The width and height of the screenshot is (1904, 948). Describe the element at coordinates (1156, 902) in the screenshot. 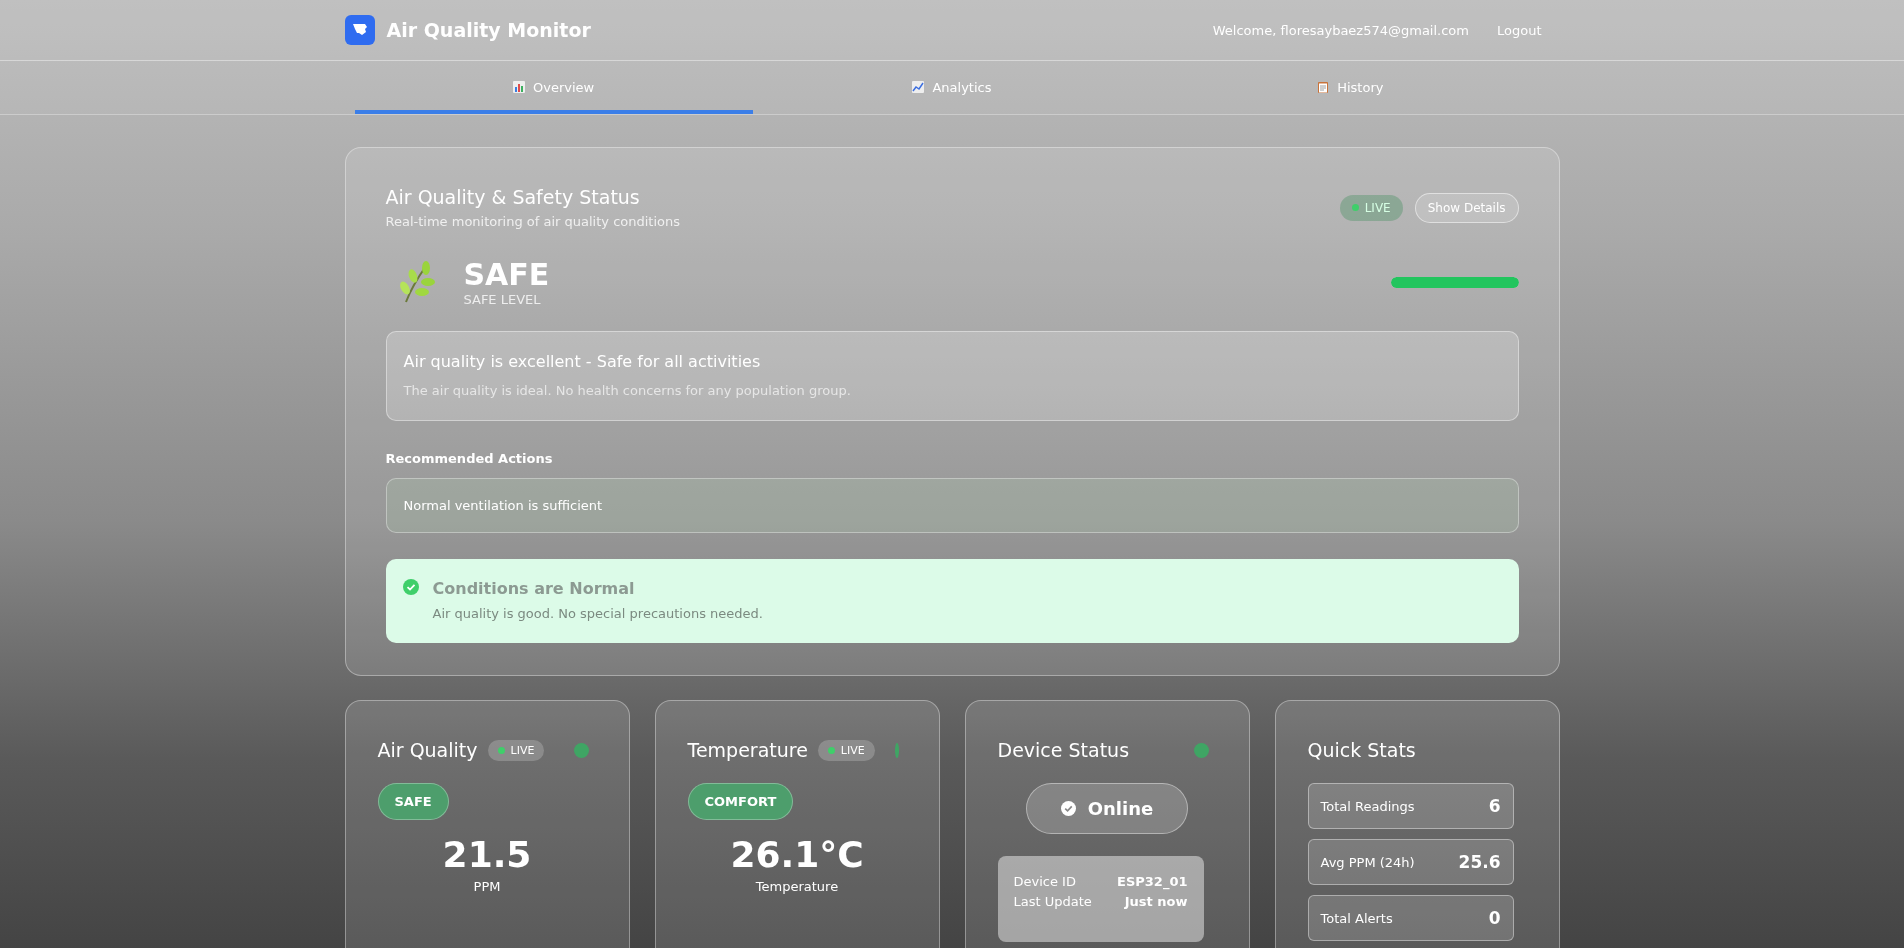

I see `info-value: Just now` at that location.